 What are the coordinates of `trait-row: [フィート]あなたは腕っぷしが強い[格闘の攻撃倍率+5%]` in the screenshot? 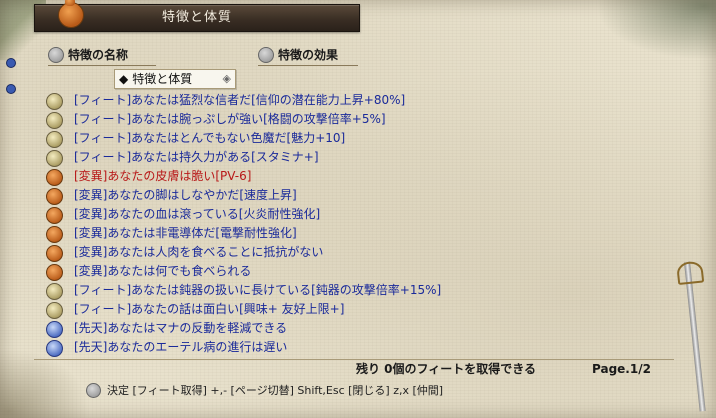 It's located at (366, 119).